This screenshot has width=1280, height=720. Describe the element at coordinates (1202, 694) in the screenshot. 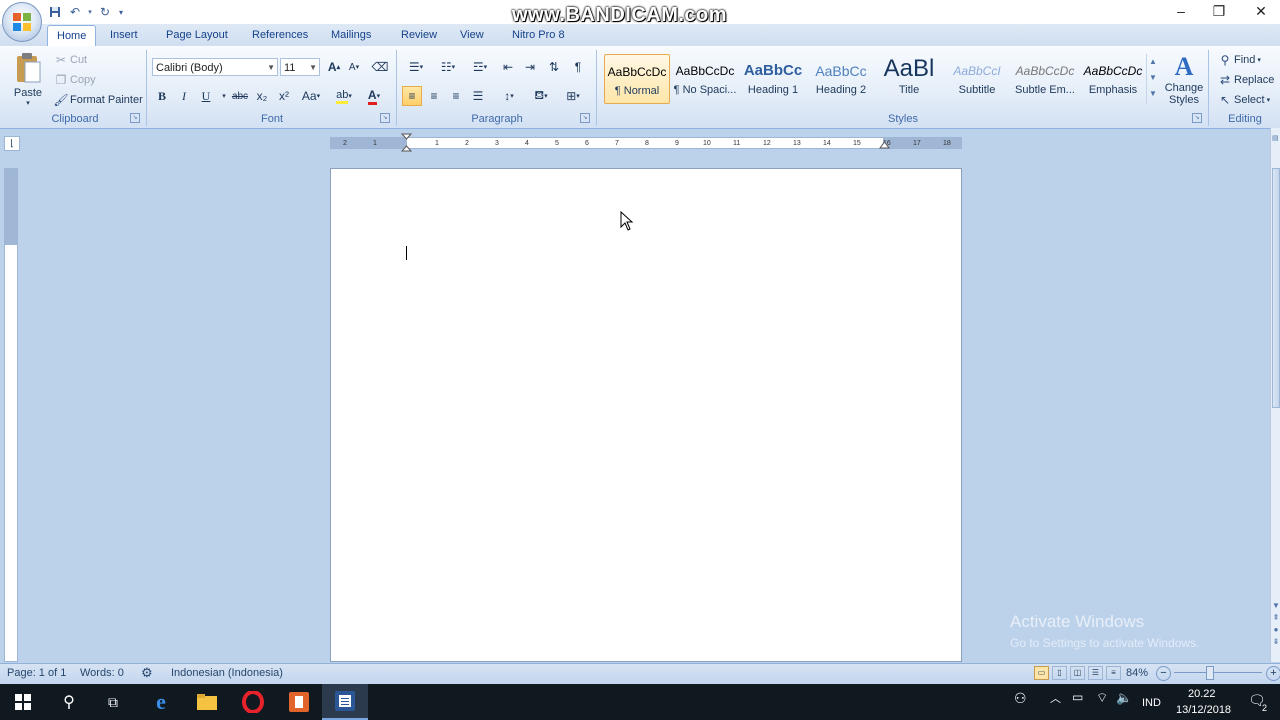

I see `clock-time: 20.22` at that location.